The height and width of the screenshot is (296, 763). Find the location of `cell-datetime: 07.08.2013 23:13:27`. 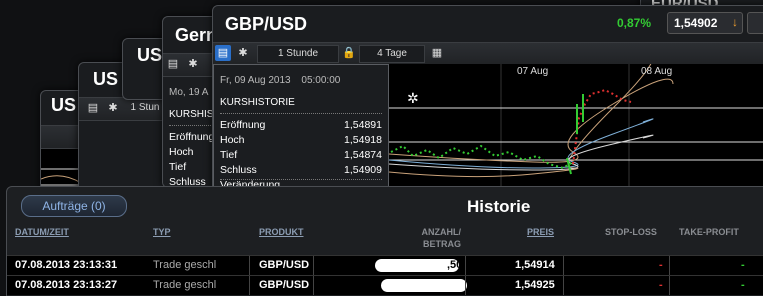

cell-datetime: 07.08.2013 23:13:27 is located at coordinates (66, 285).